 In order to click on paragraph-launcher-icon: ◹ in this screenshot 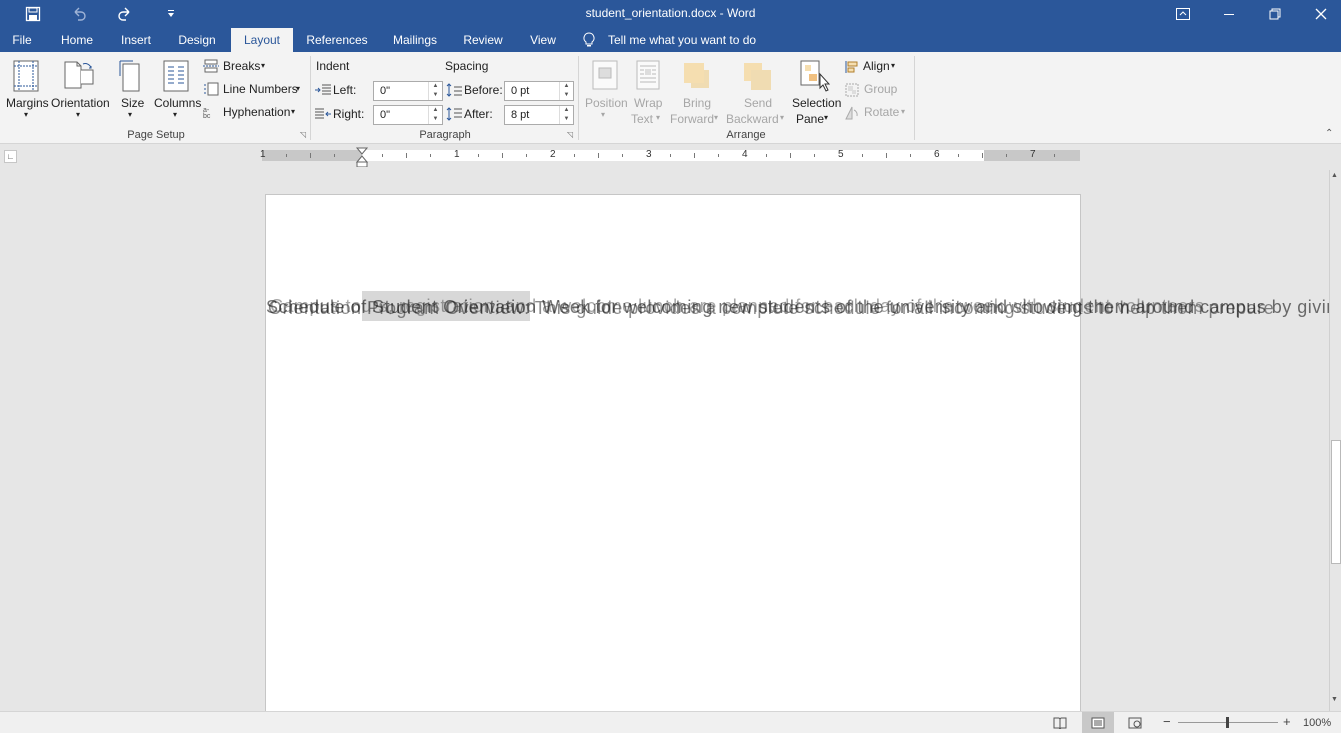, I will do `click(570, 134)`.